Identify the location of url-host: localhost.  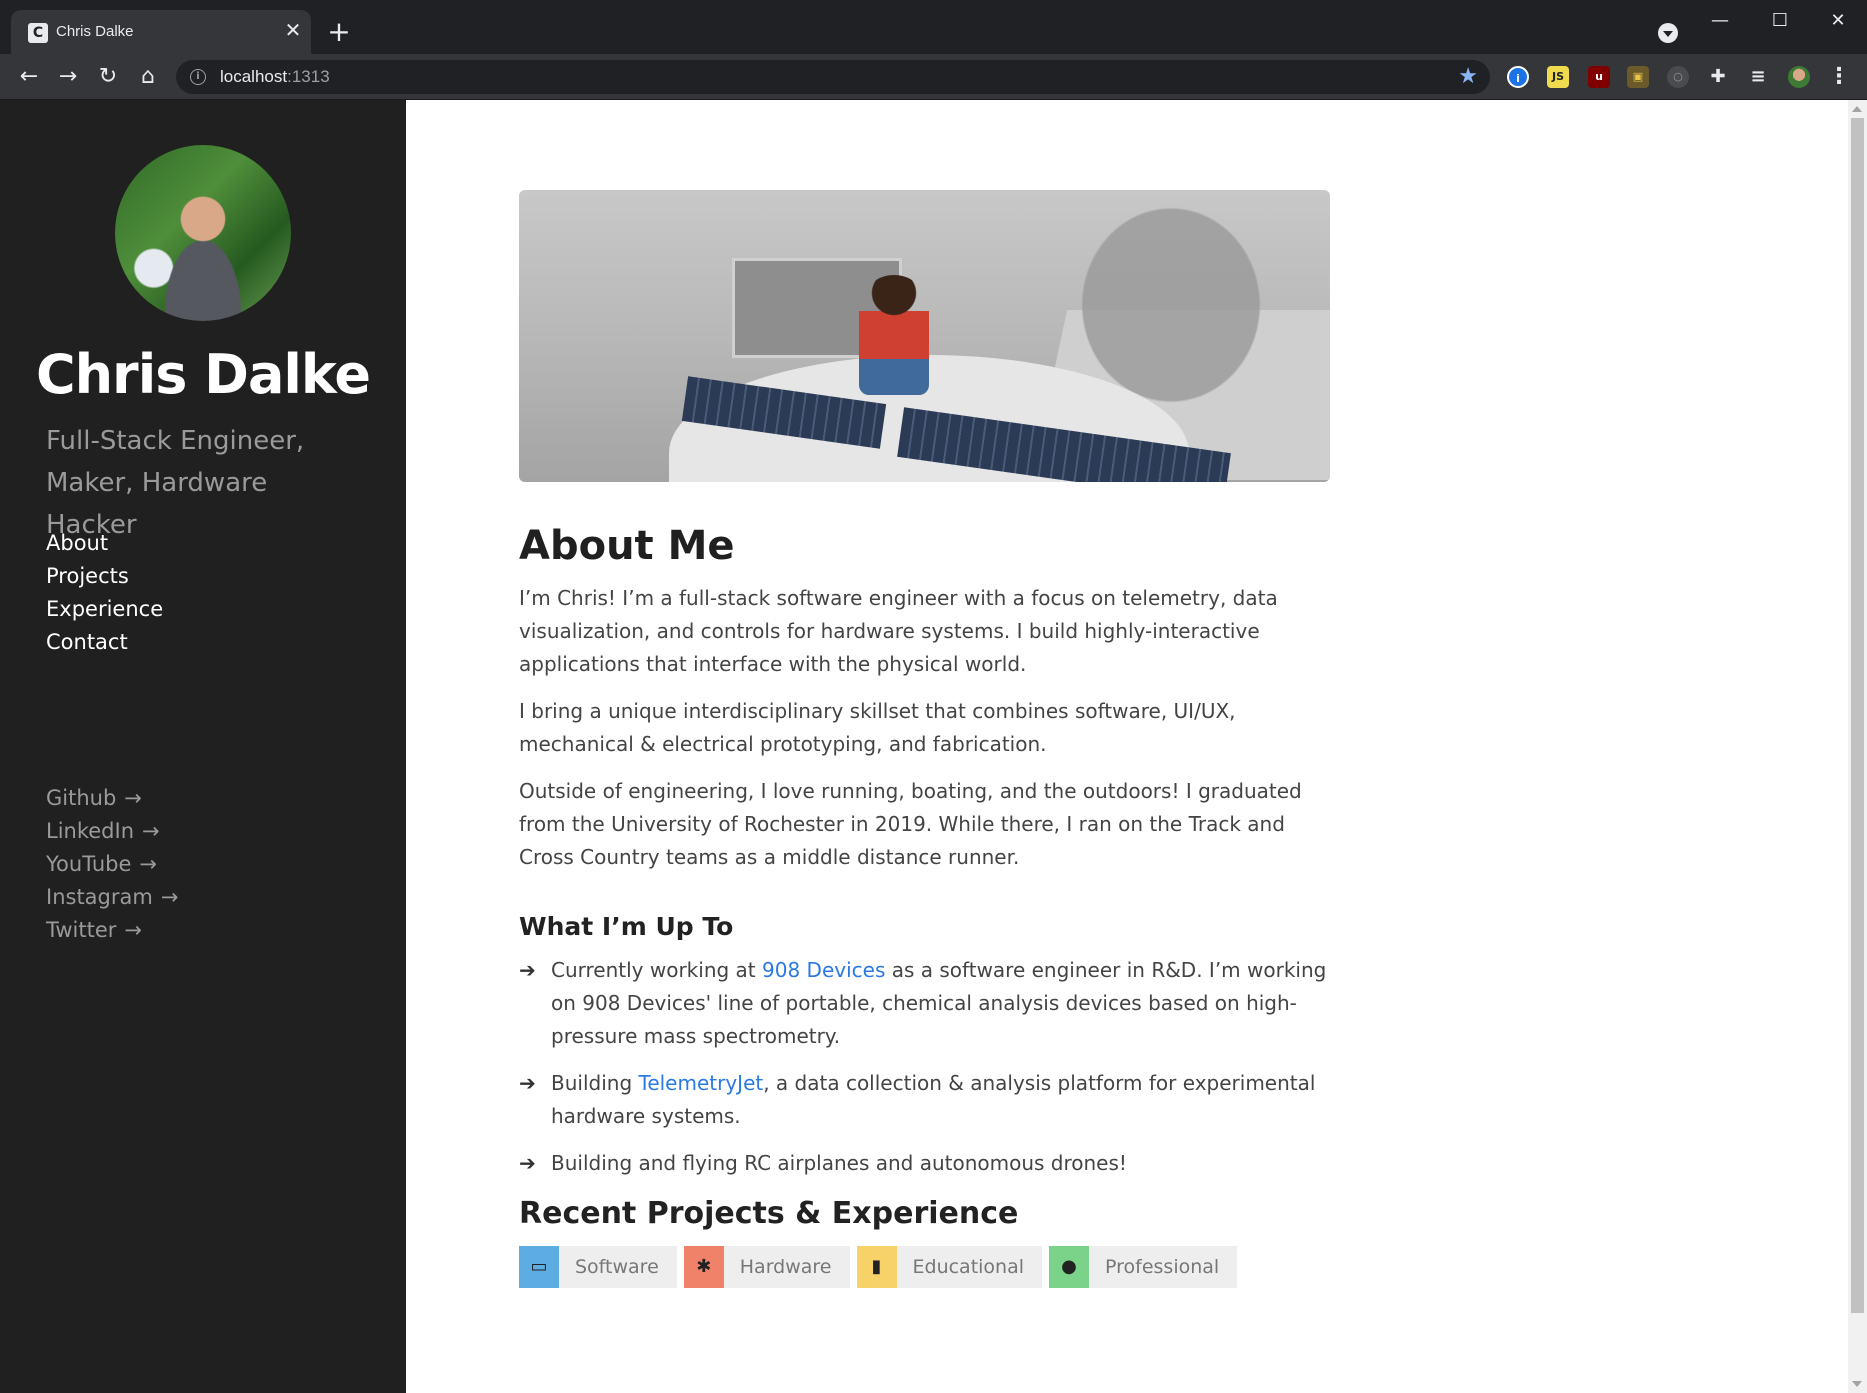
(254, 76).